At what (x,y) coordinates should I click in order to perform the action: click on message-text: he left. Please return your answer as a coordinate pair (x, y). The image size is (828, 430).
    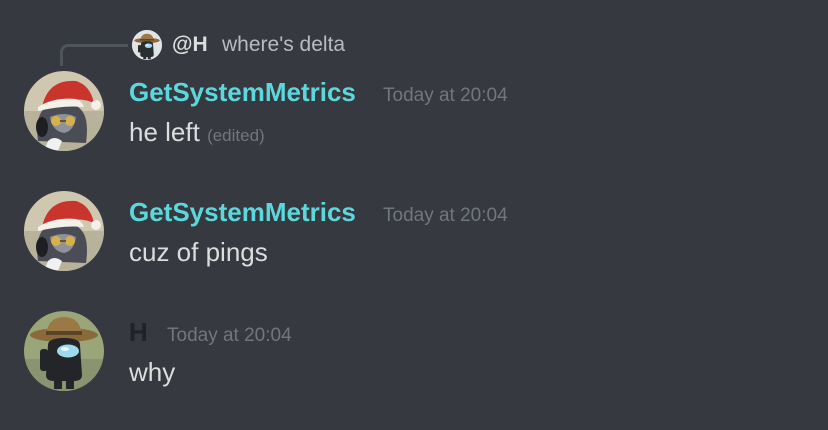
    Looking at the image, I should click on (164, 132).